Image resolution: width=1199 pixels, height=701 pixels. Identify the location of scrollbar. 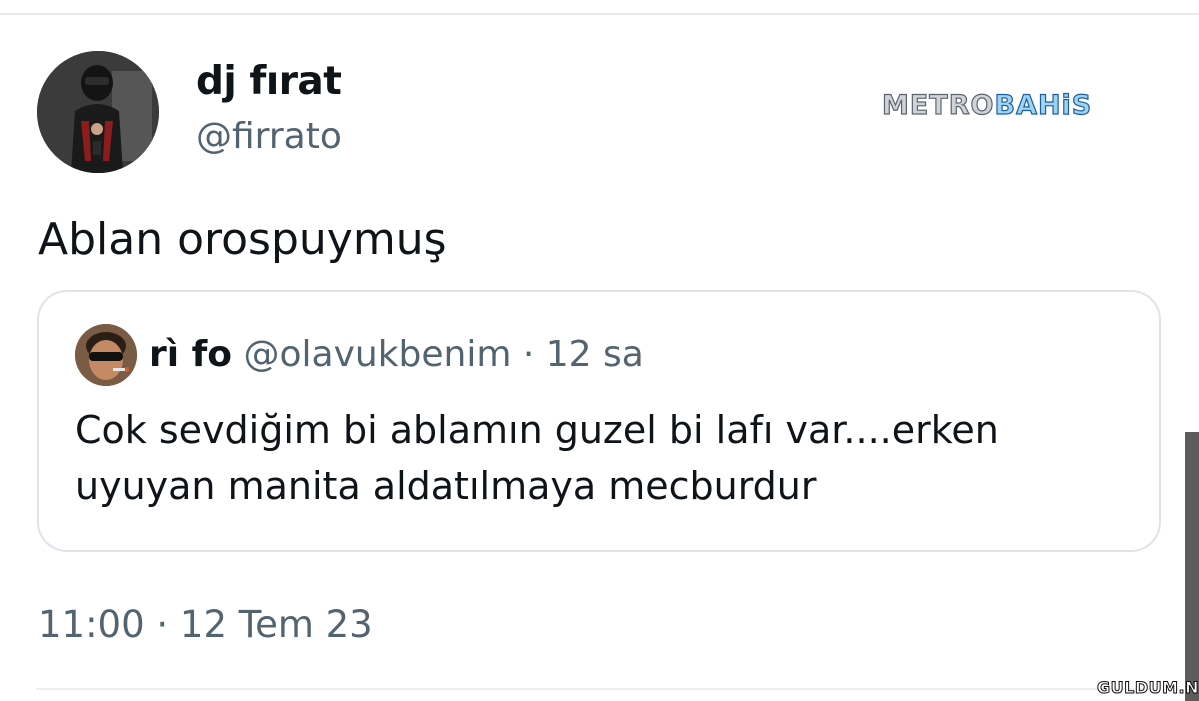
(1192, 566).